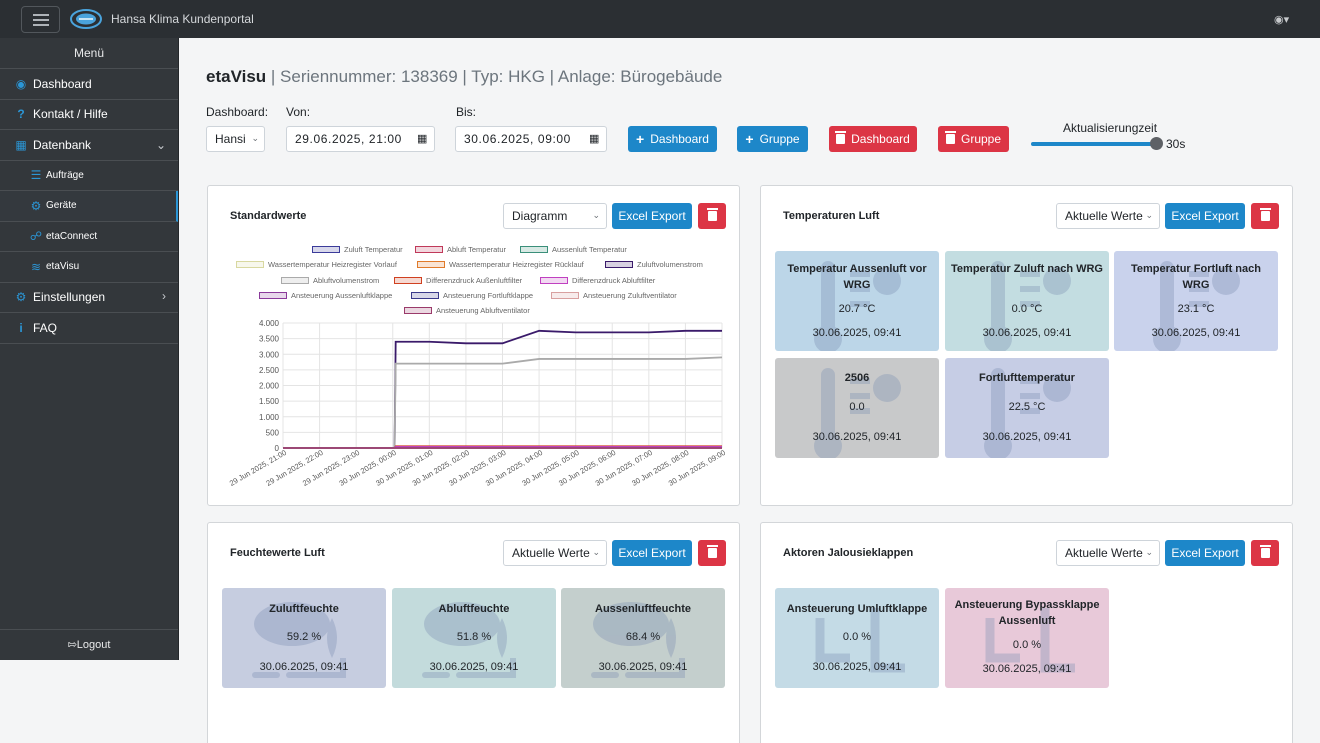 This screenshot has height=743, width=1320. Describe the element at coordinates (517, 139) in the screenshot. I see `to-datetime-value: 30.06.2025, 09:00` at that location.